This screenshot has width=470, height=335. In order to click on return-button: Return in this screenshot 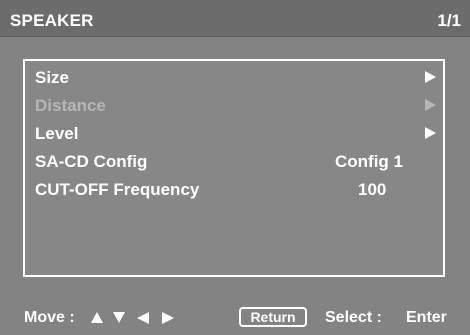, I will do `click(273, 317)`.